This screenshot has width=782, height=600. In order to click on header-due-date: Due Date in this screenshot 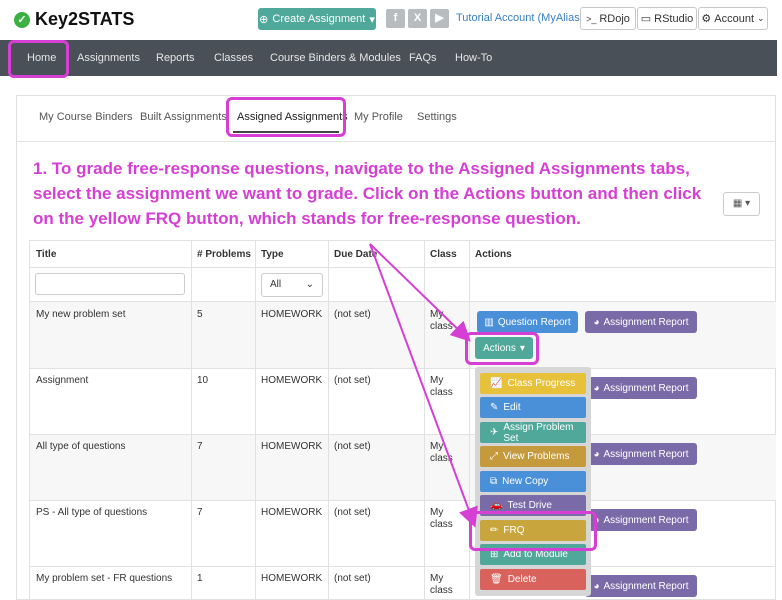, I will do `click(355, 254)`.